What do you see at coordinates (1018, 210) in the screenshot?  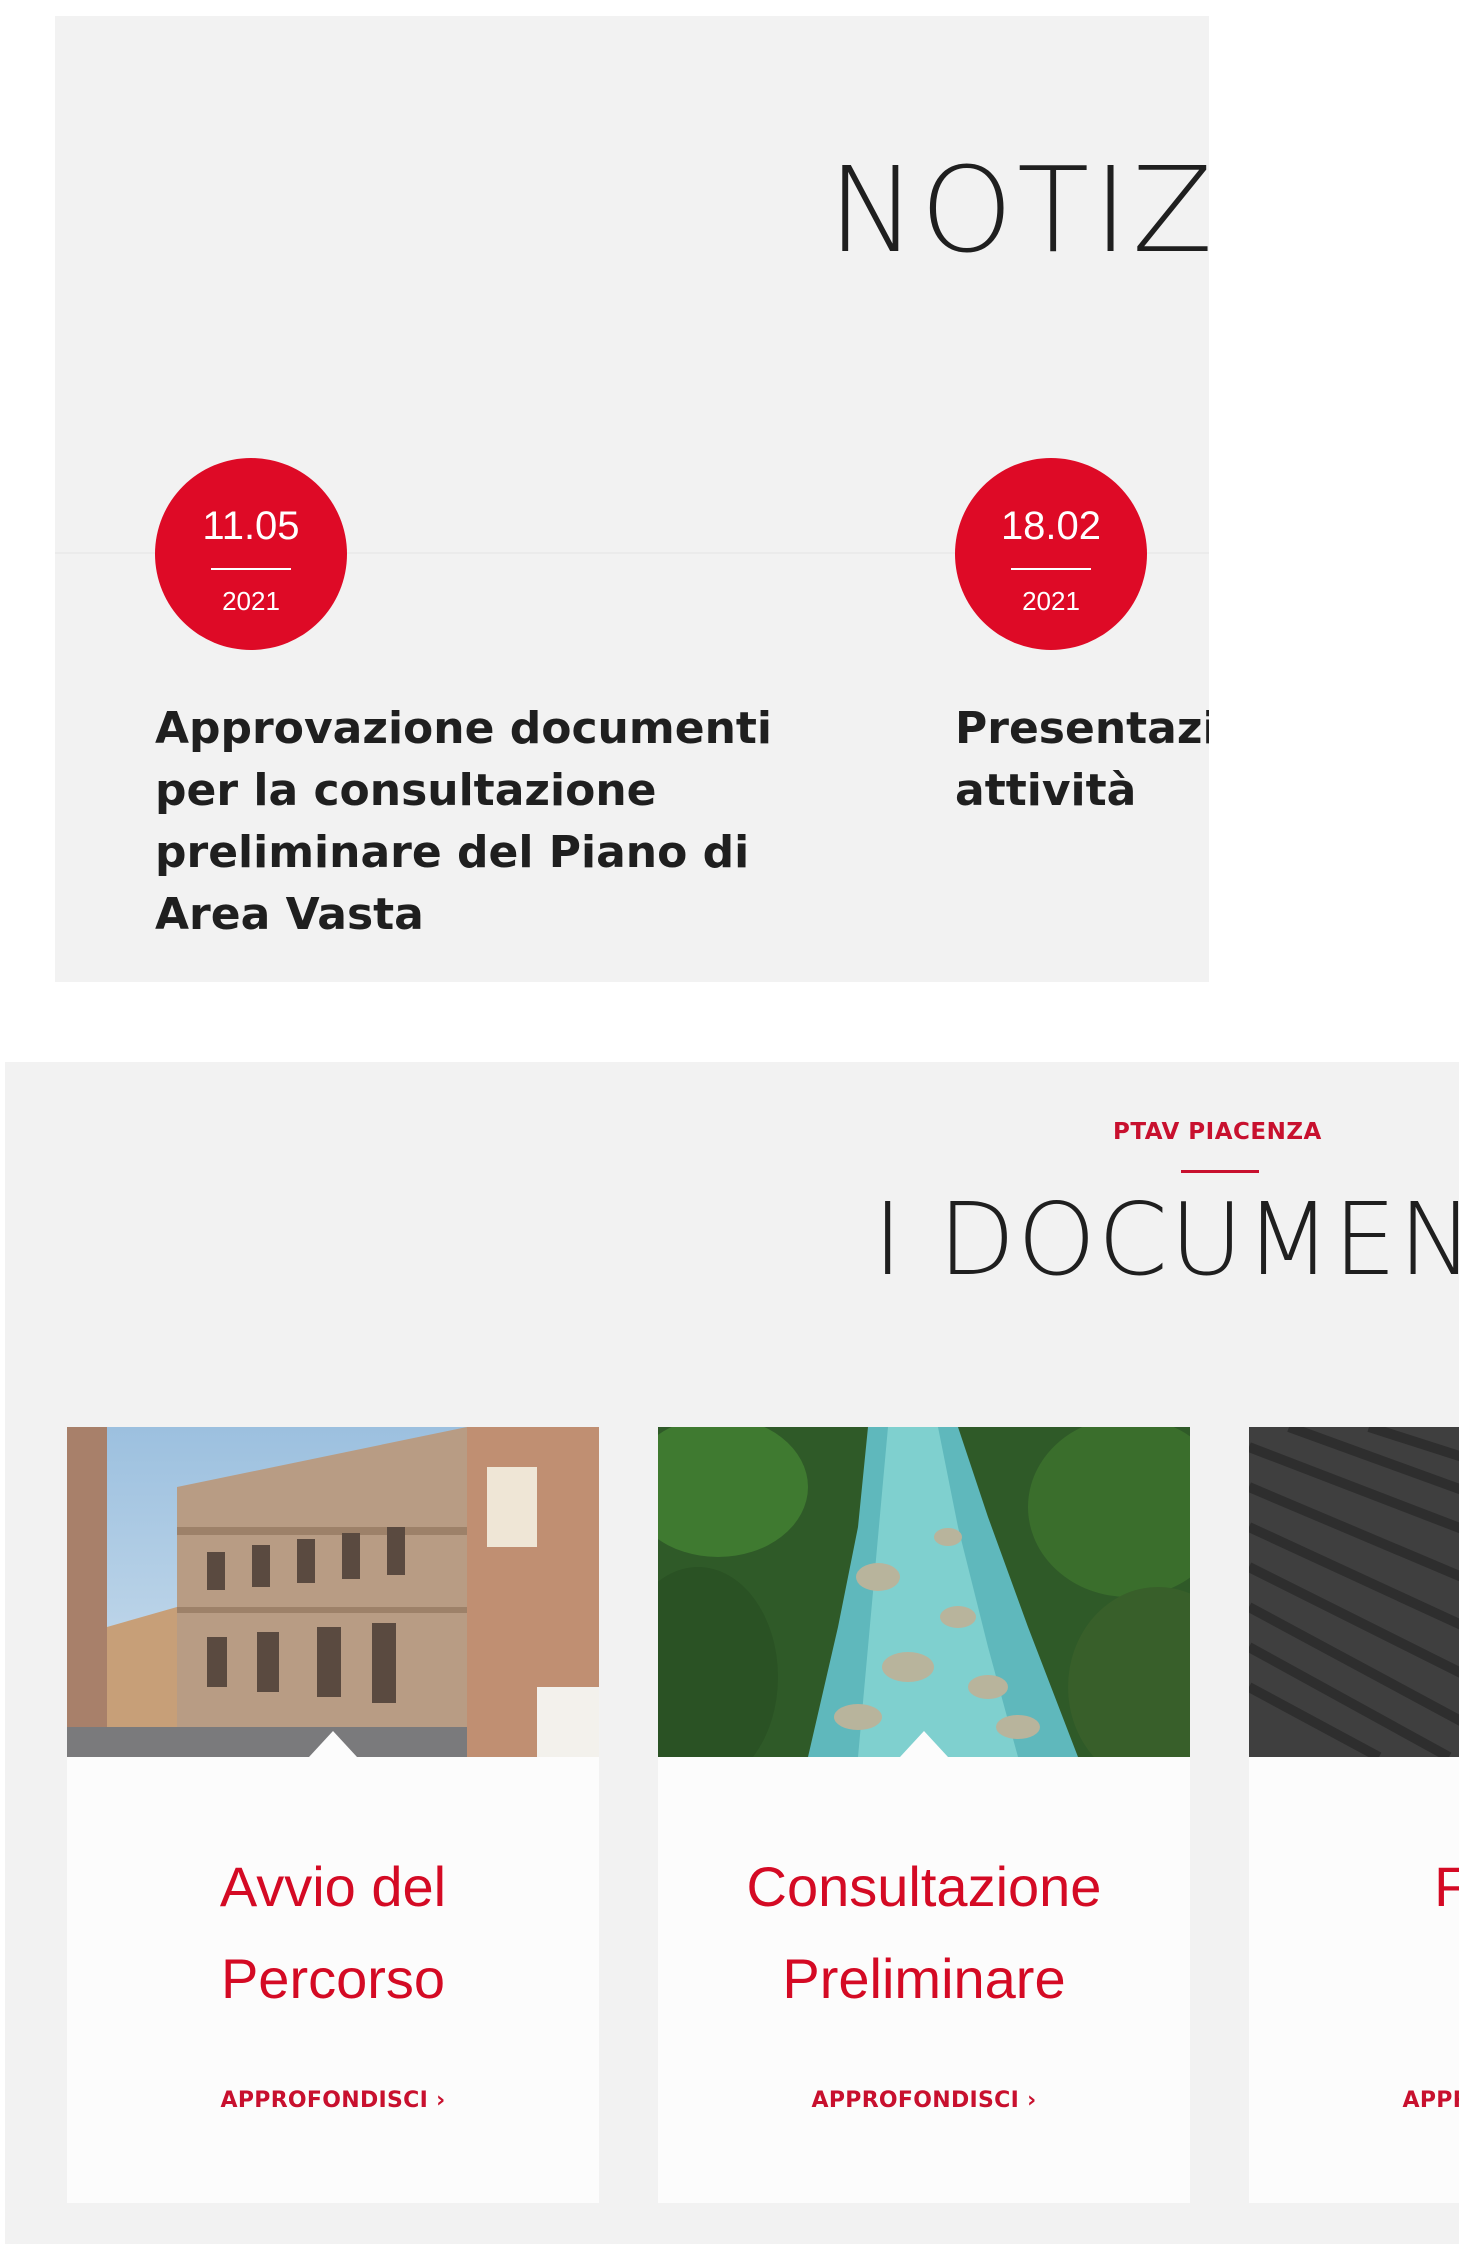 I see `news-section-title: NOTIZIE` at bounding box center [1018, 210].